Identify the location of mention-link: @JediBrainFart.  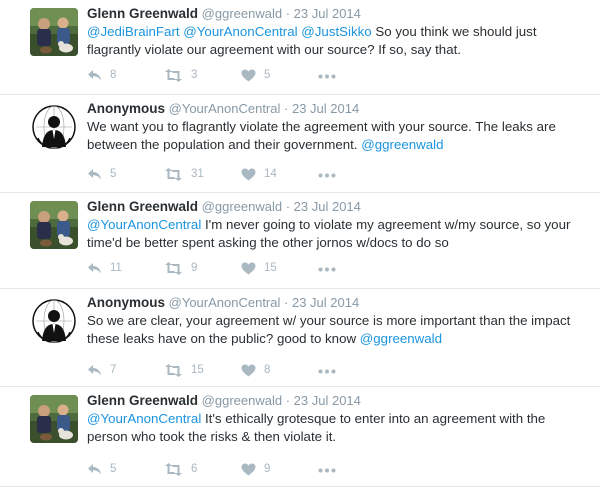
(133, 31).